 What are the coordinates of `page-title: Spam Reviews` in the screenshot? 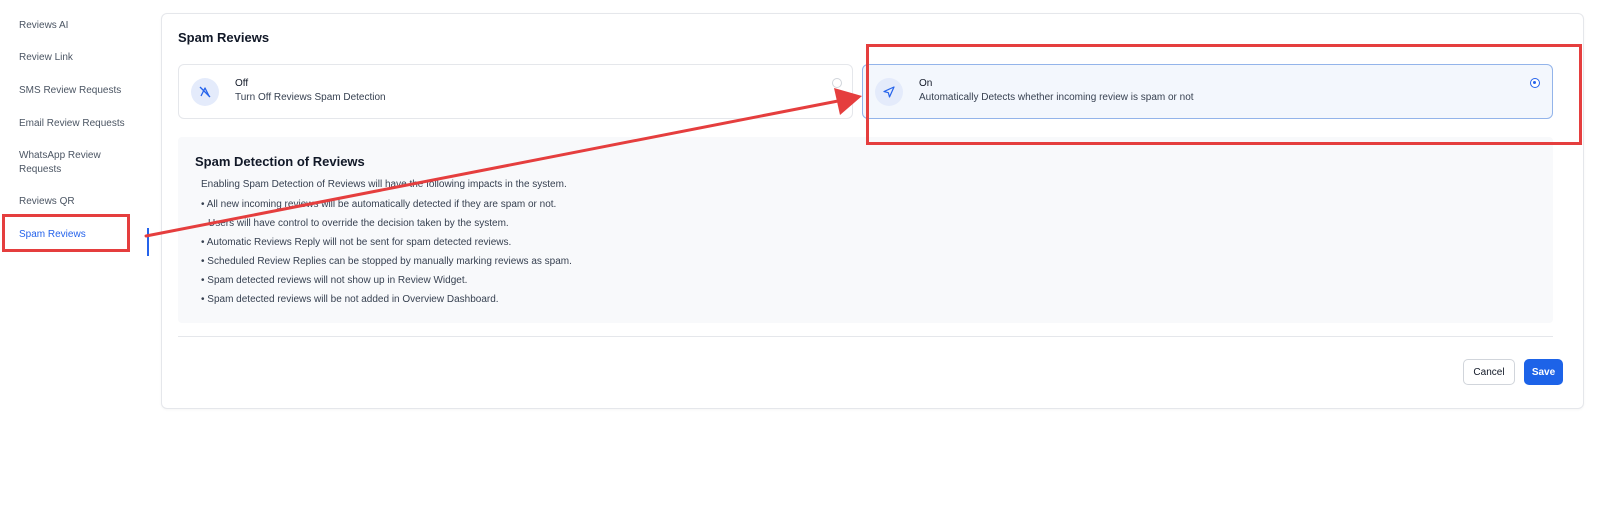 It's located at (224, 37).